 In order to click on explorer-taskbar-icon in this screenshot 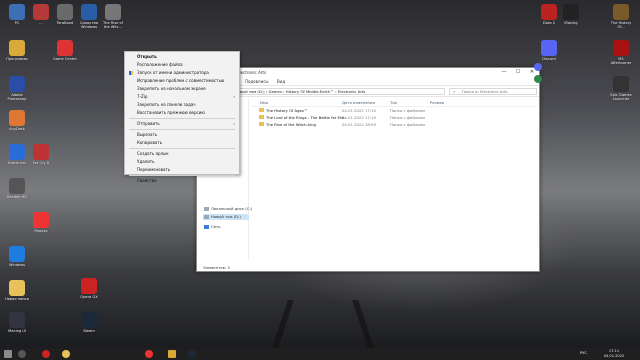, I will do `click(172, 354)`.